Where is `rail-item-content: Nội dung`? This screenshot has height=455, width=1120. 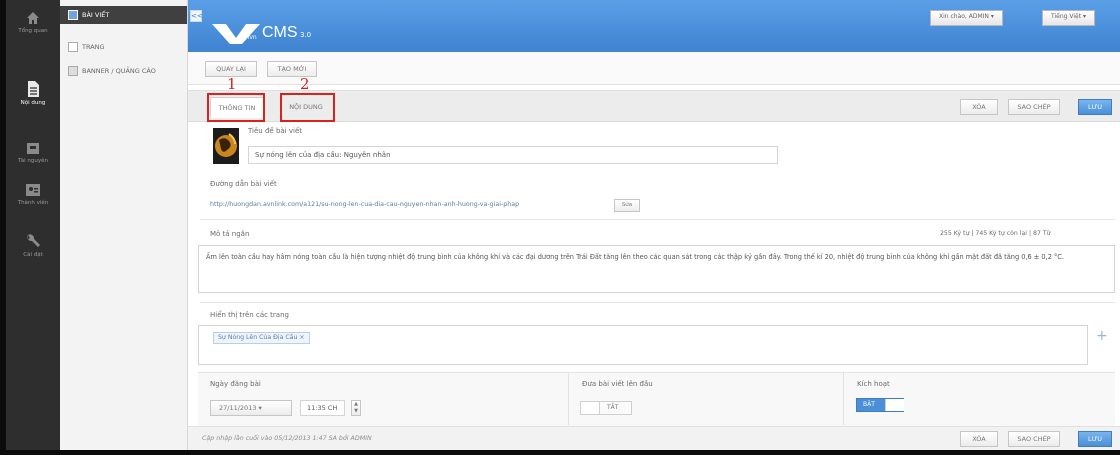 rail-item-content: Nội dung is located at coordinates (33, 93).